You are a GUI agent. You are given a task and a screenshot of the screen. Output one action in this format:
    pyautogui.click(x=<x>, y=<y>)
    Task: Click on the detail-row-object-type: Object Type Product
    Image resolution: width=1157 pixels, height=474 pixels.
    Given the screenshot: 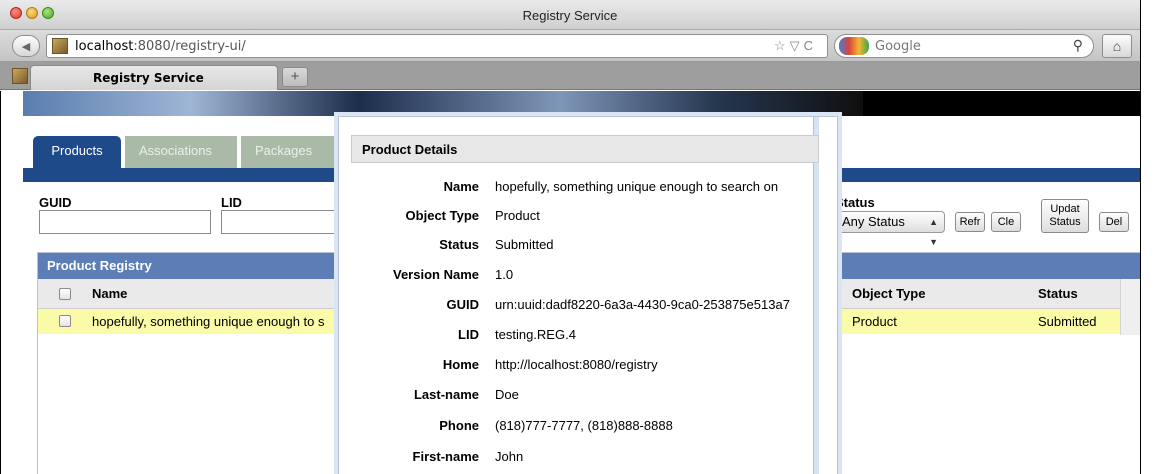 What is the action you would take?
    pyautogui.click(x=581, y=220)
    